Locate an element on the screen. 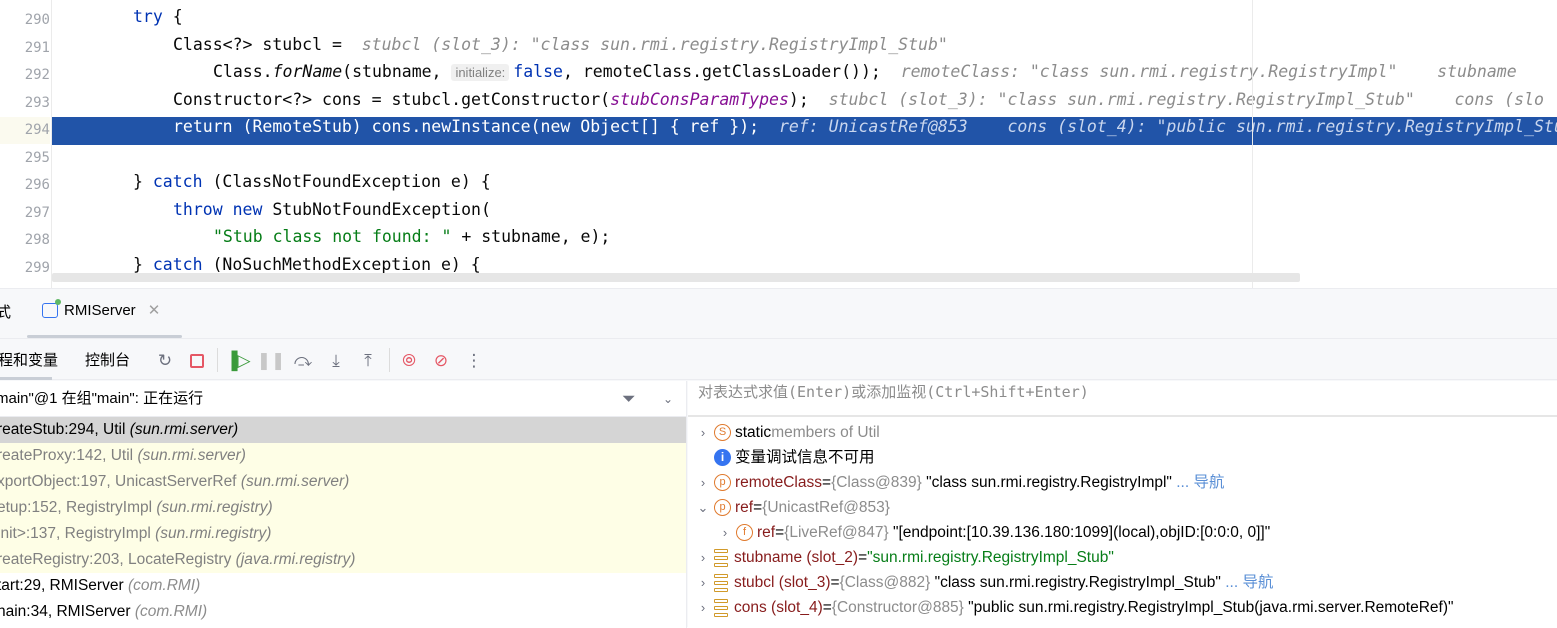  line-number: 296 is located at coordinates (37, 185).